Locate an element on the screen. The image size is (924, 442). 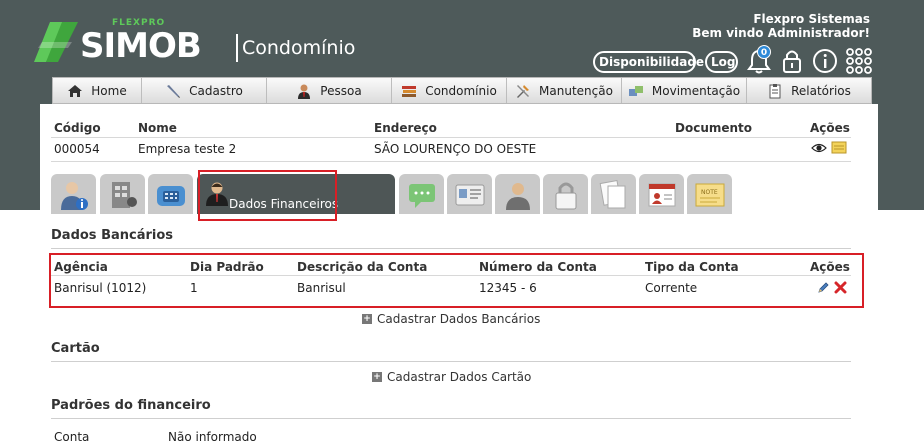
add-bank-data-link: + Cadastrar Dados Bancários is located at coordinates (451, 319).